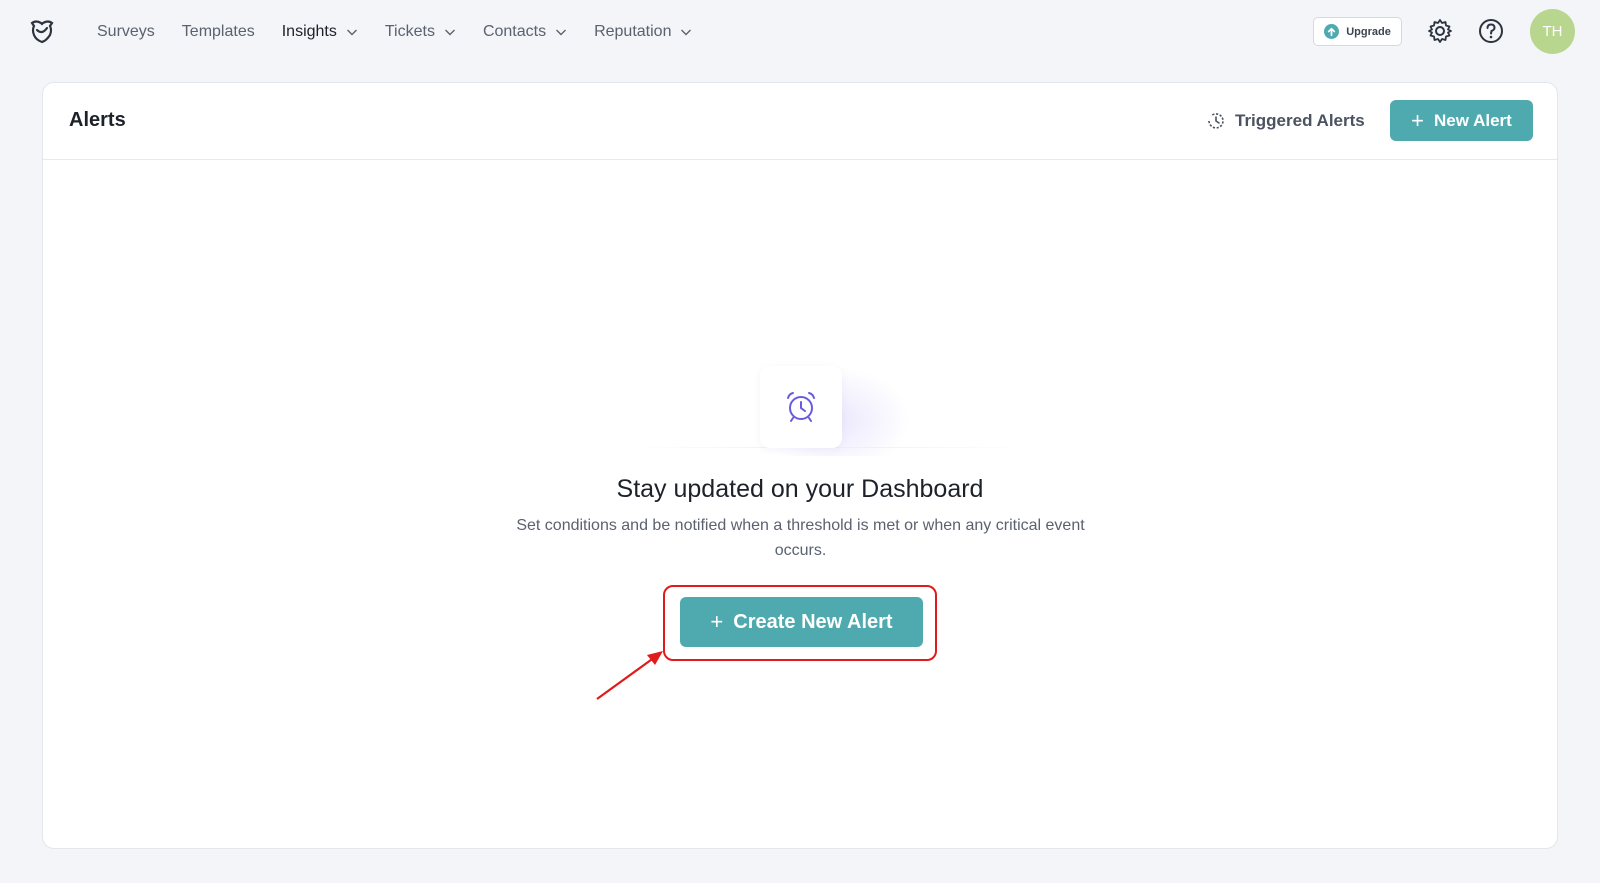  What do you see at coordinates (1473, 120) in the screenshot?
I see `new-alert-label: New Alert` at bounding box center [1473, 120].